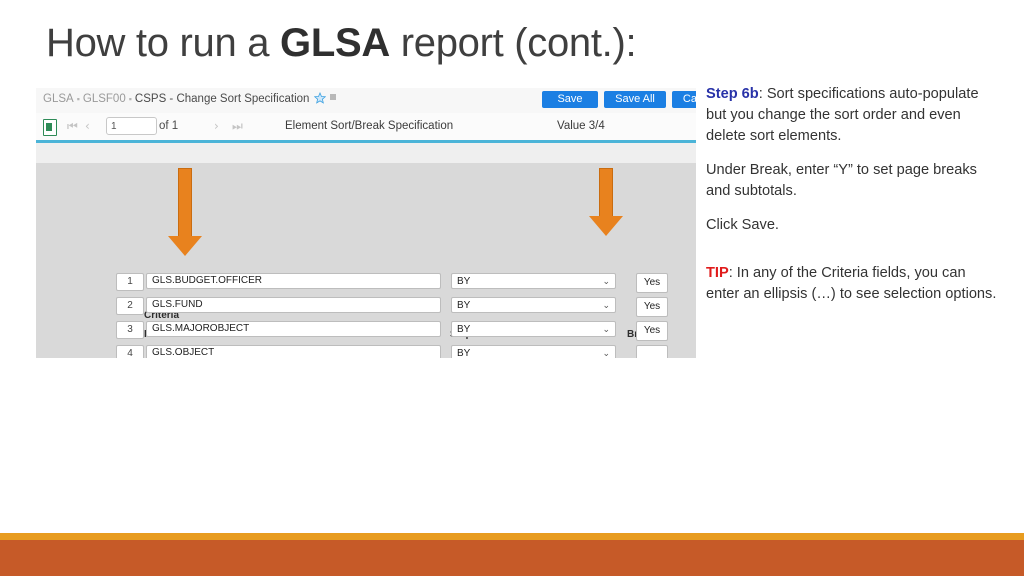  Describe the element at coordinates (369, 126) in the screenshot. I see `form-title-label: Element Sort/Break Specification` at that location.